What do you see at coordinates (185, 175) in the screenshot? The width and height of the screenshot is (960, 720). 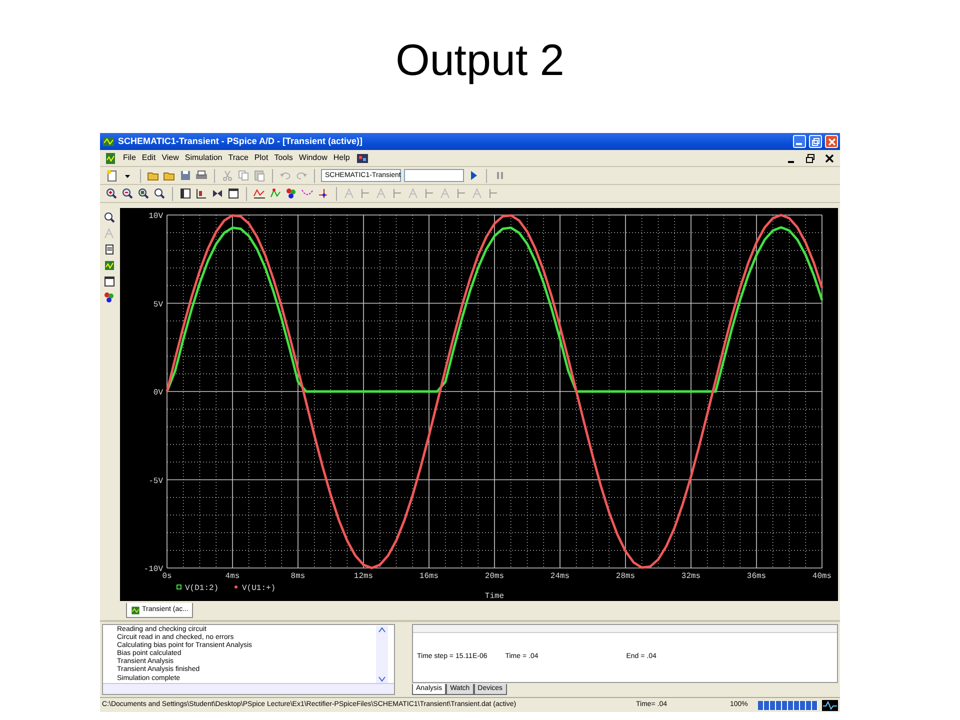 I see `save-icon` at bounding box center [185, 175].